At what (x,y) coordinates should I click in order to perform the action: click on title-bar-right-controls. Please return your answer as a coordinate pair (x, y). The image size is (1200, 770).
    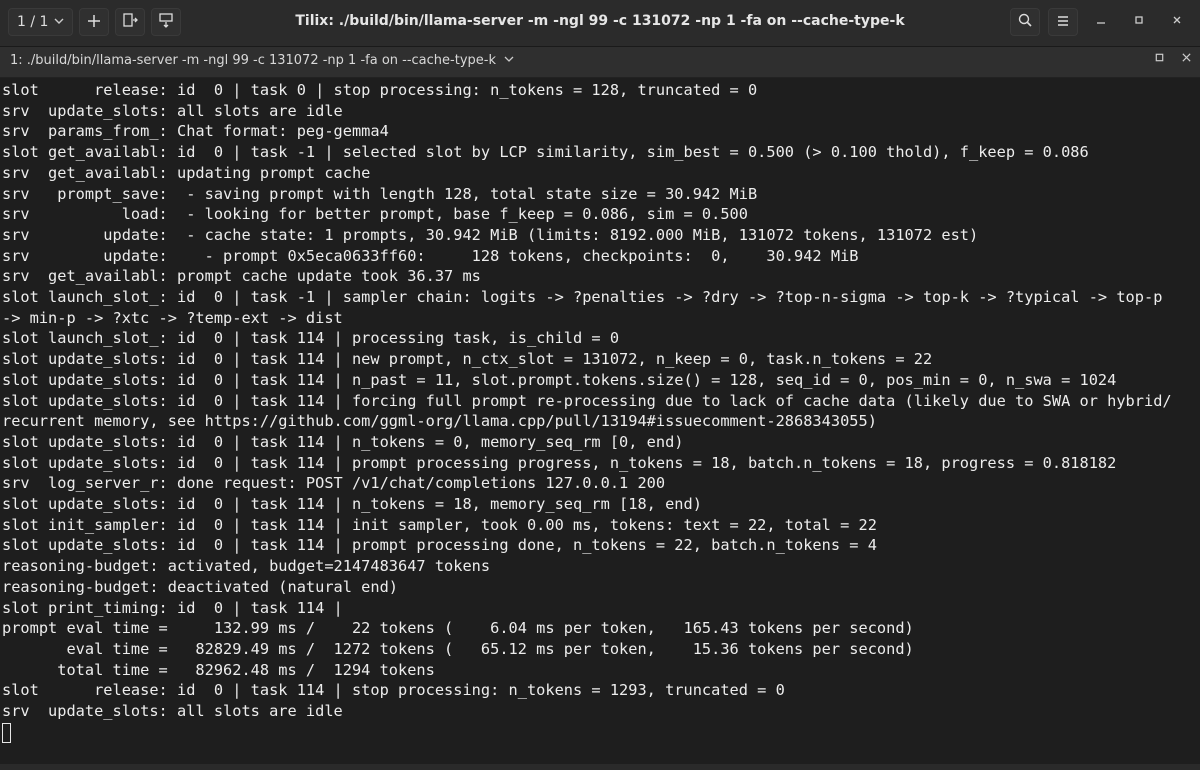
    Looking at the image, I should click on (1101, 22).